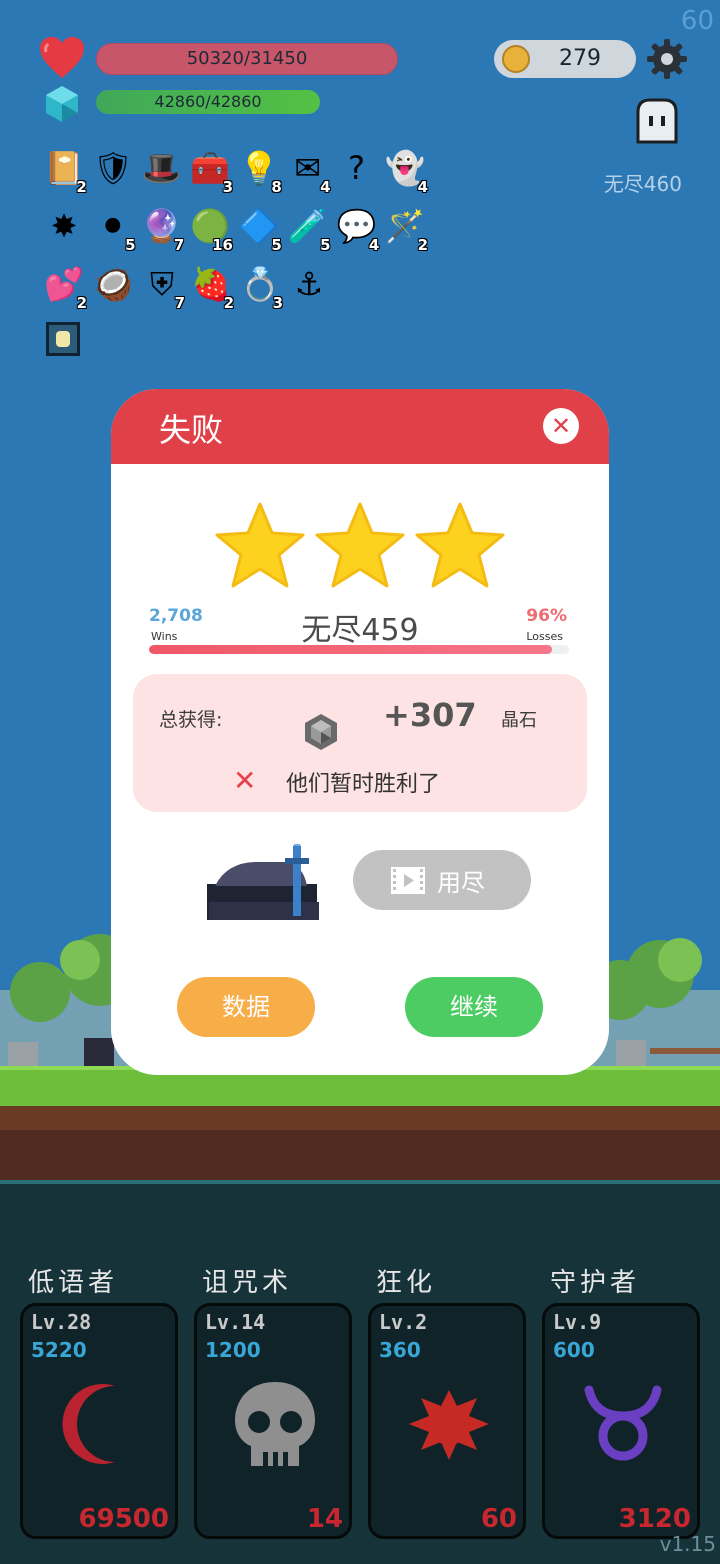 This screenshot has width=720, height=1564. Describe the element at coordinates (64, 170) in the screenshot. I see `inventory-item: 📔 2` at that location.